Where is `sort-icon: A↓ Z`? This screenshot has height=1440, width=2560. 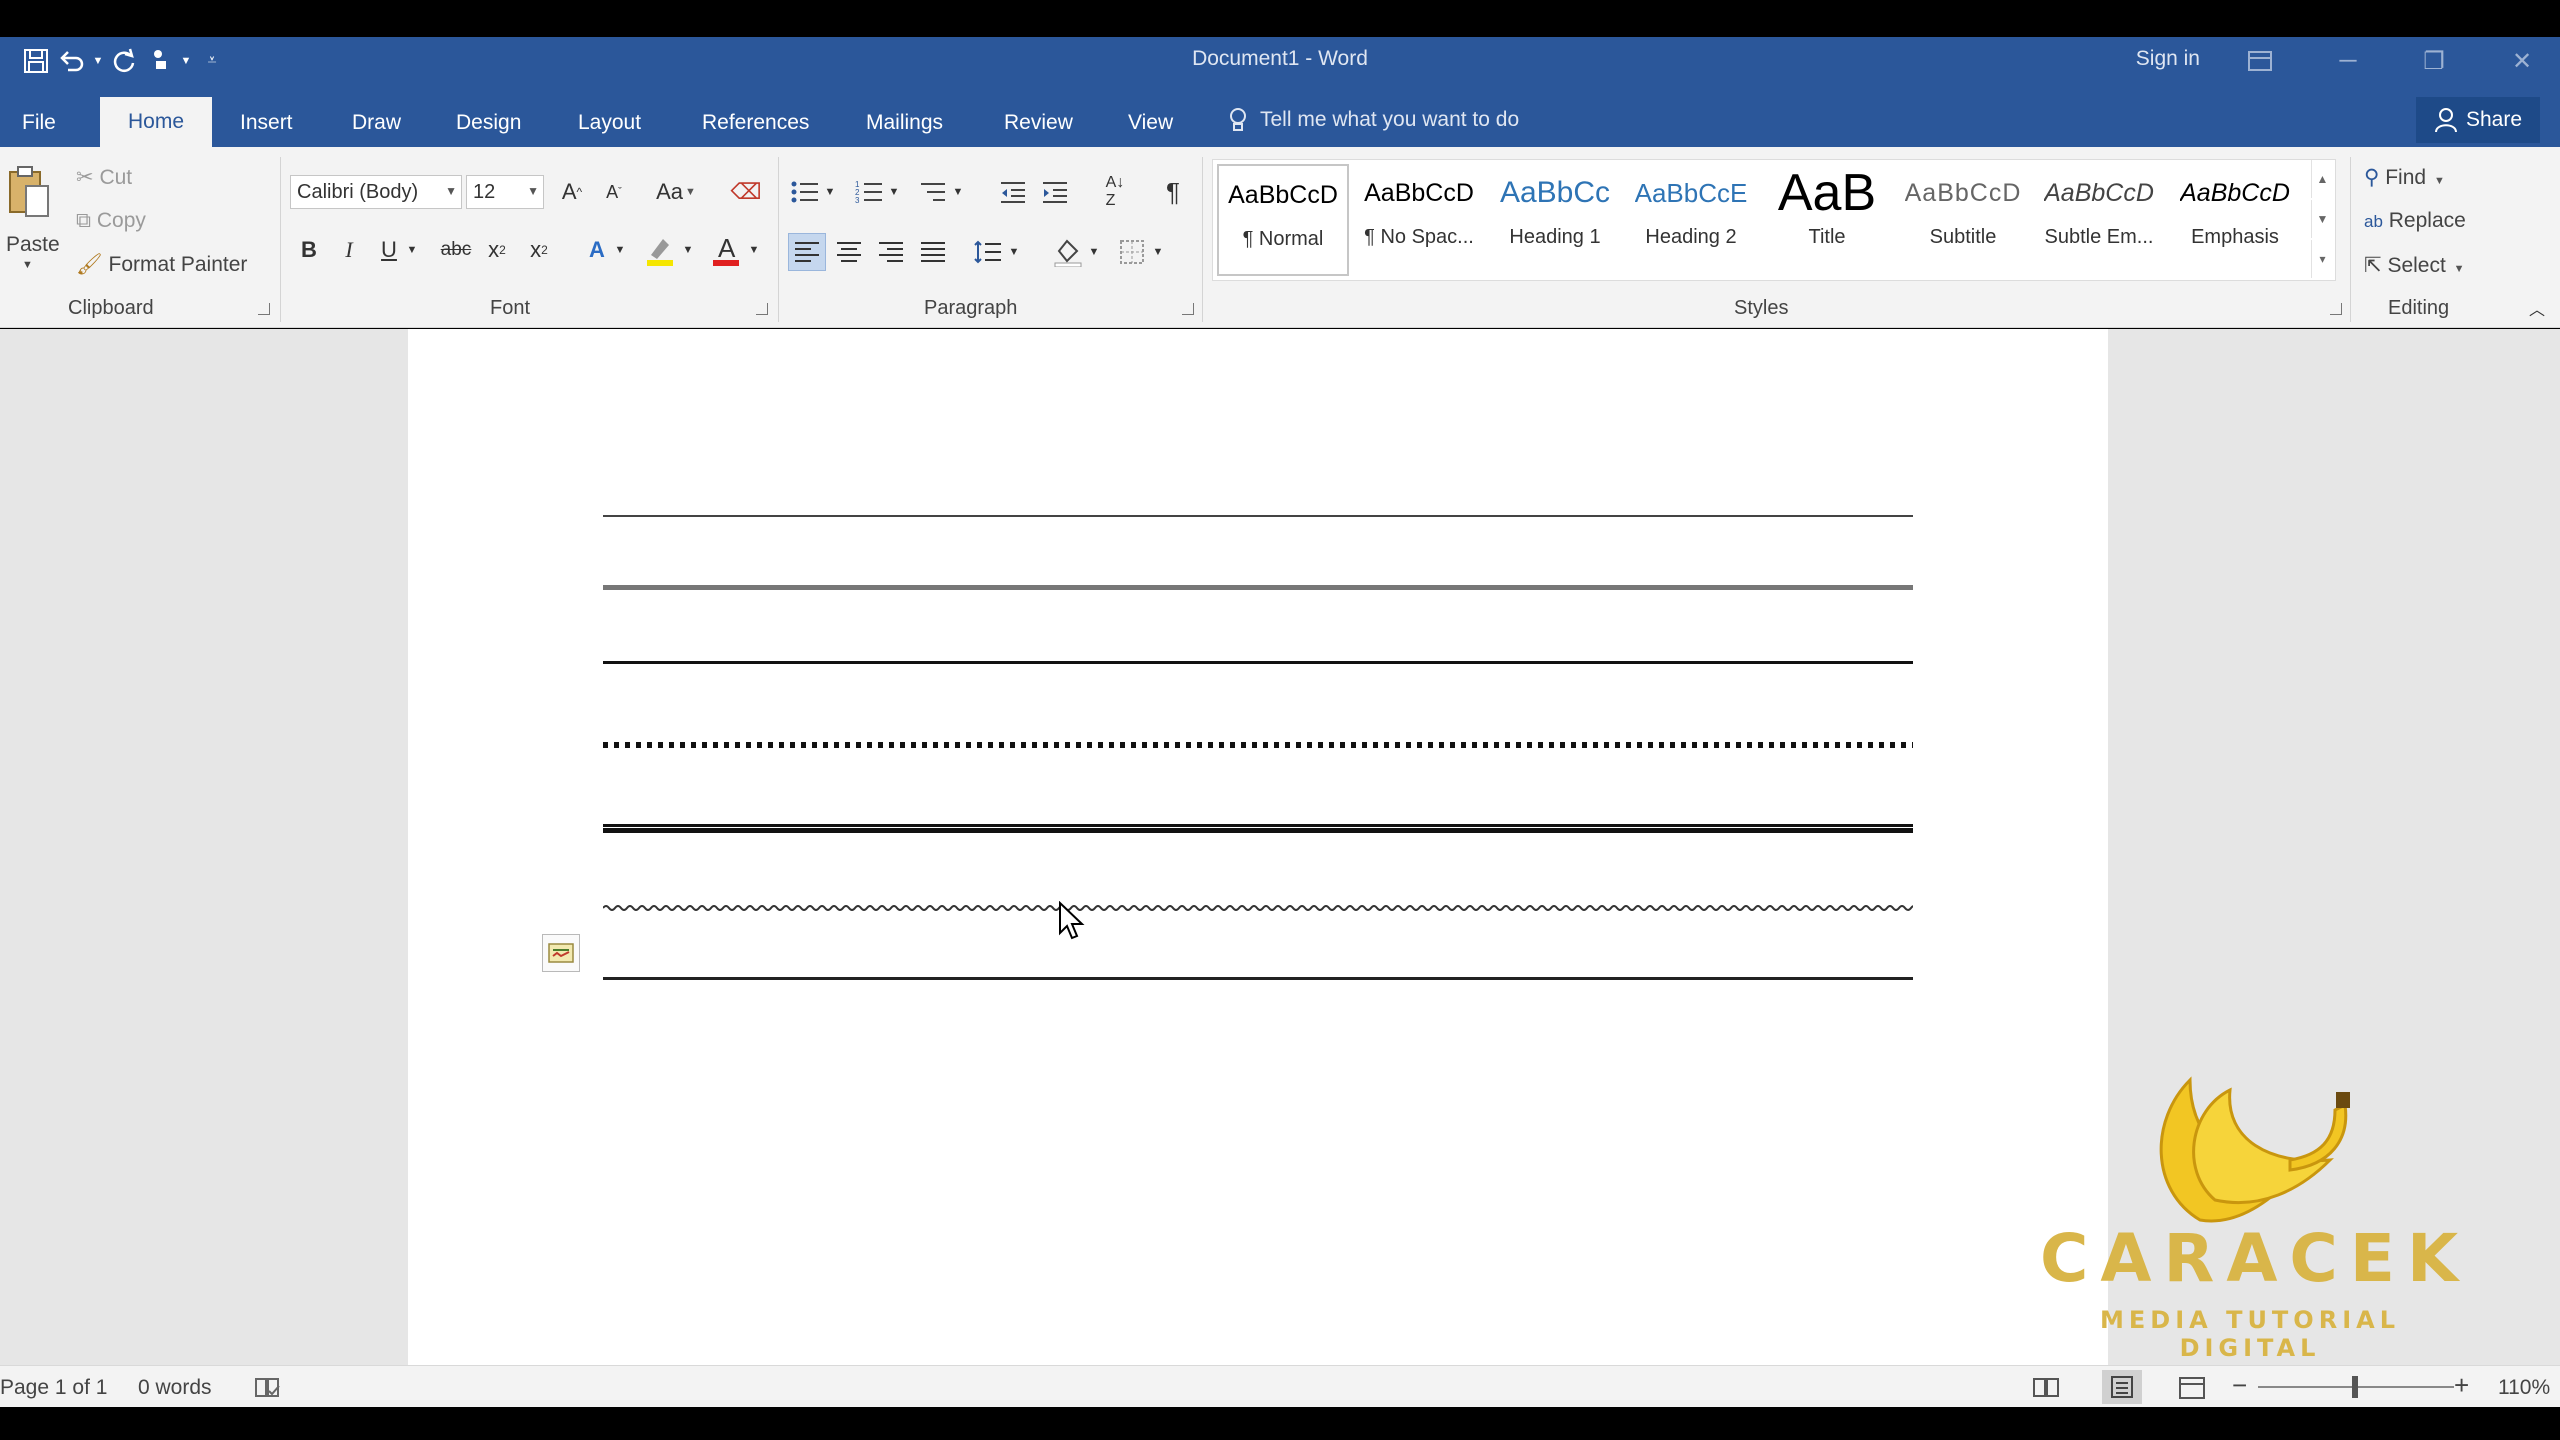 sort-icon: A↓ Z is located at coordinates (1115, 191).